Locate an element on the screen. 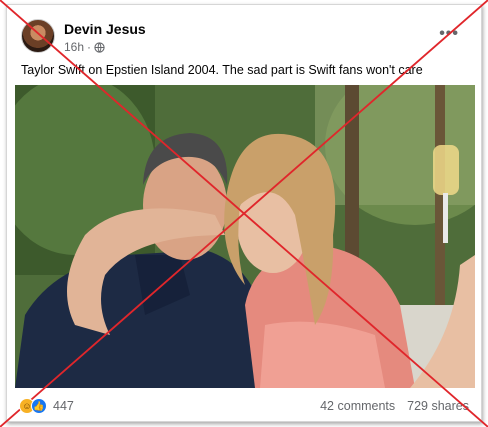 Image resolution: width=488 pixels, height=427 pixels. reactions-summary: ☺ 👍 447 is located at coordinates (46, 406).